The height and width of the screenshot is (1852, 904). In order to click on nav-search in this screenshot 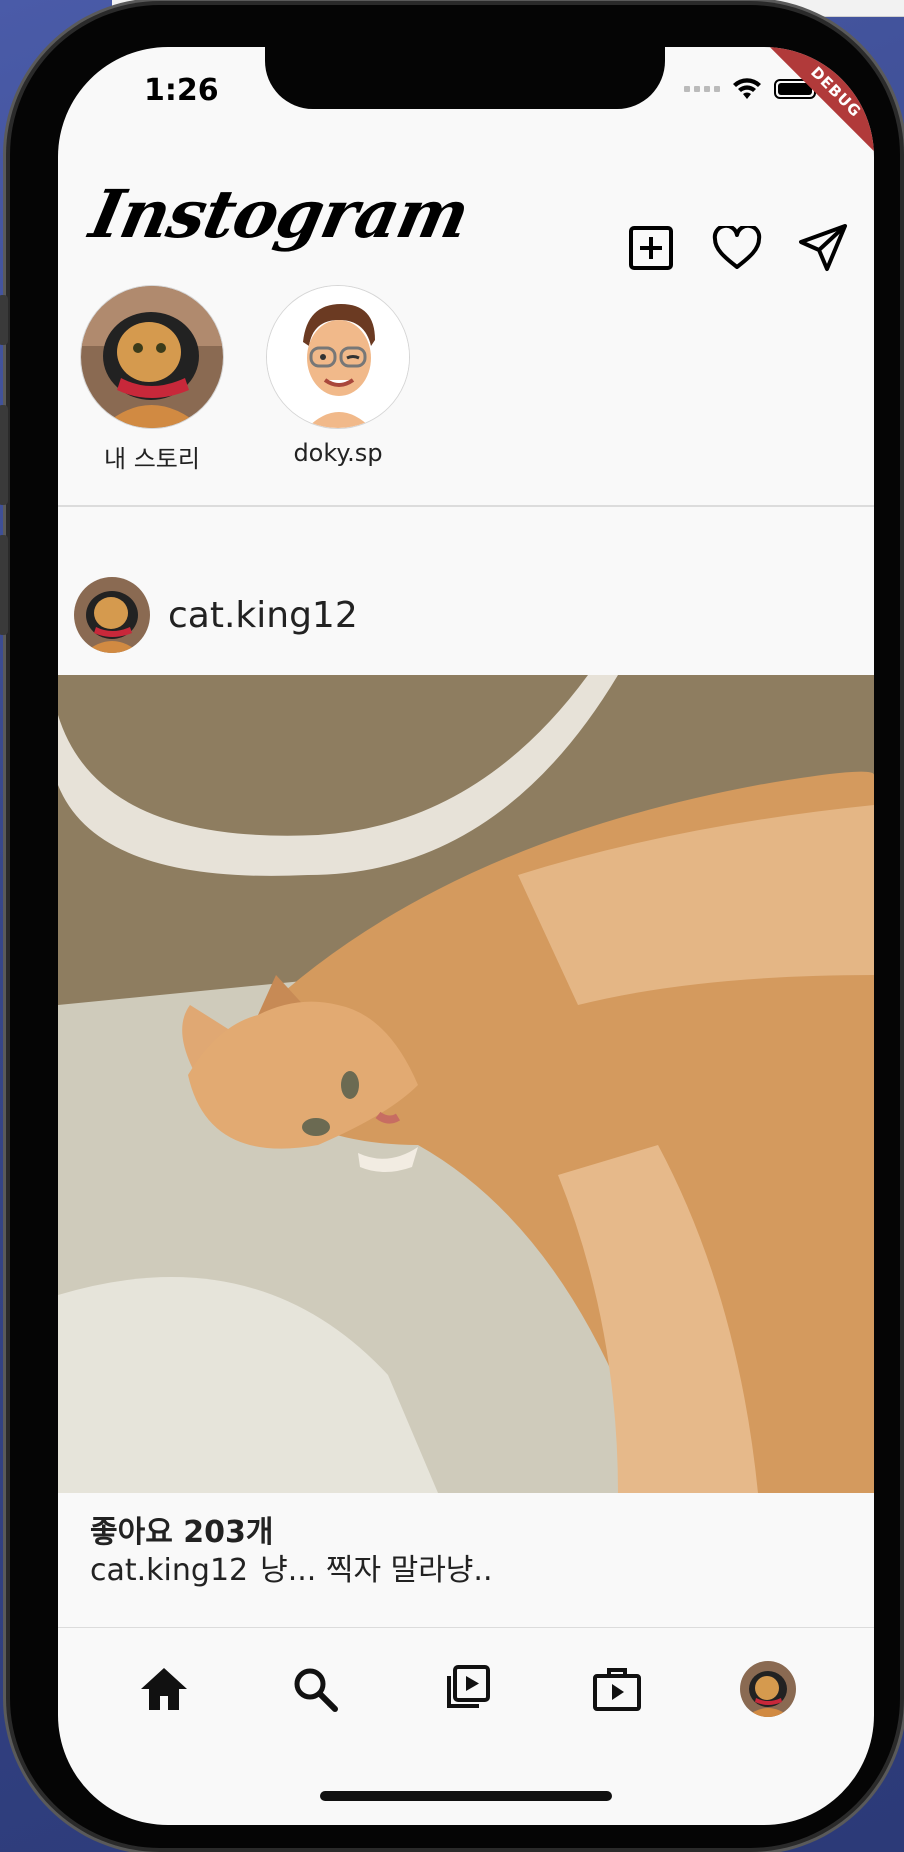, I will do `click(315, 1689)`.